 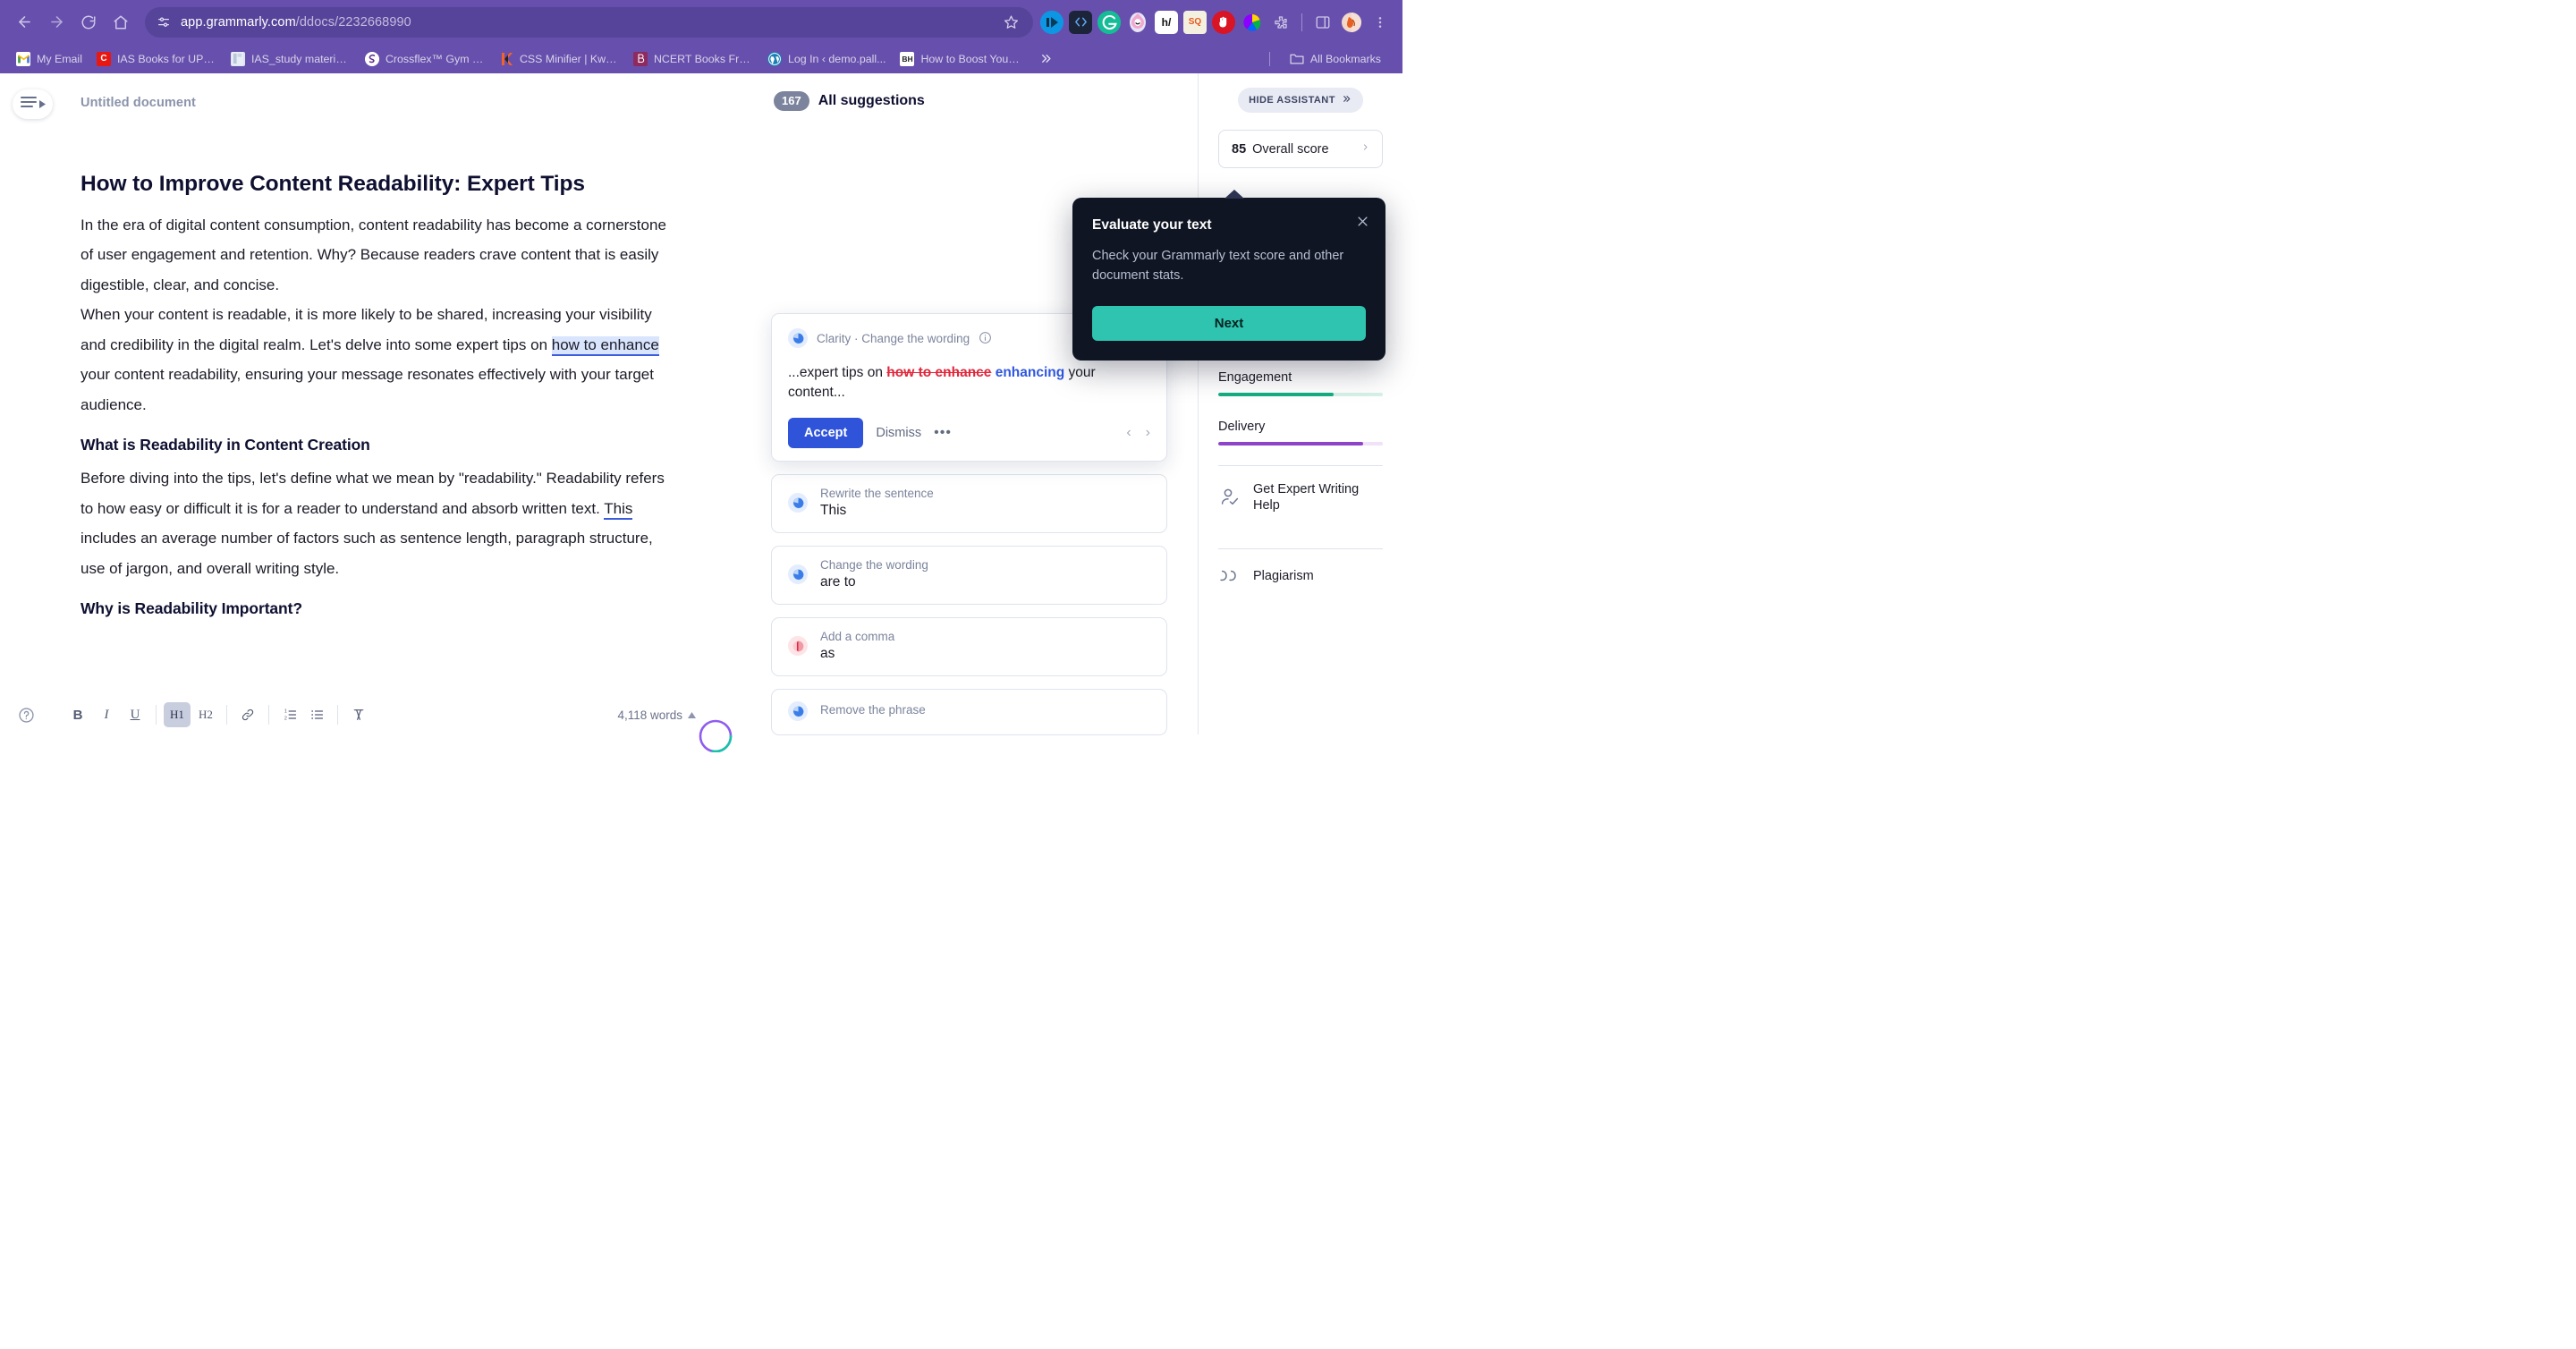 I want to click on close-icon, so click(x=1362, y=221).